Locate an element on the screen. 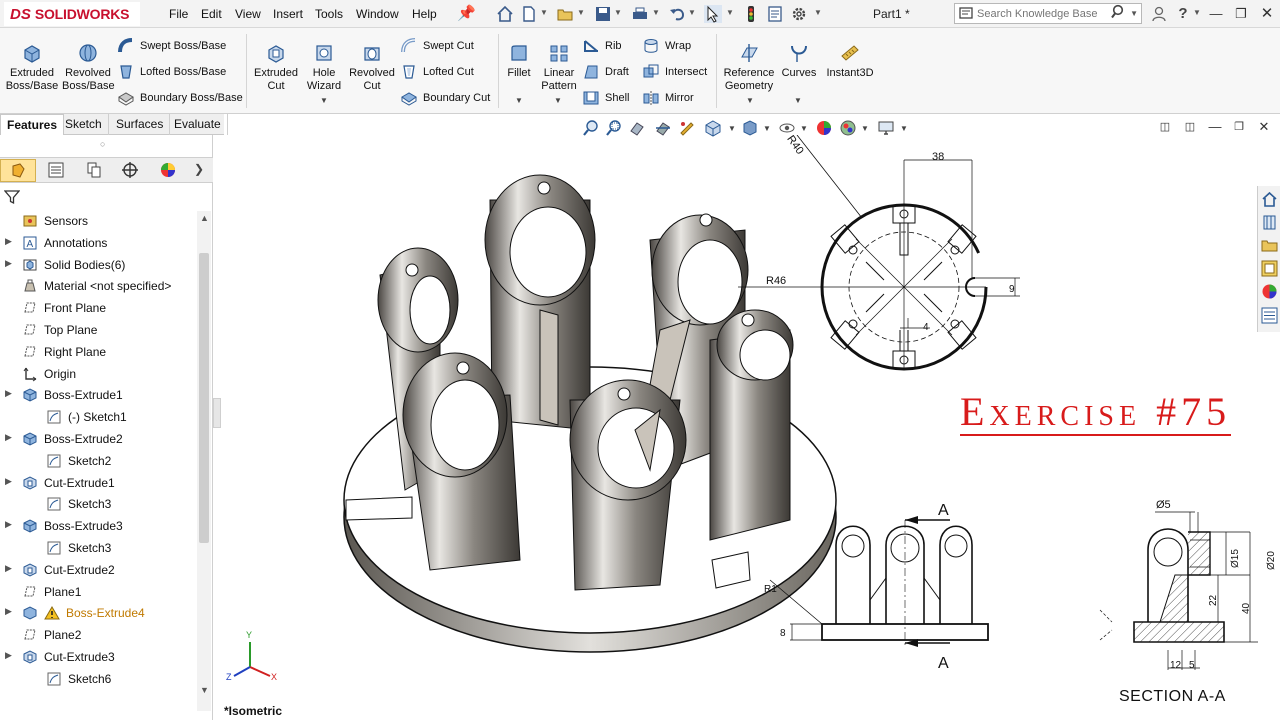  tree-item: ▶ Boss-Extrude4 is located at coordinates (98, 613).